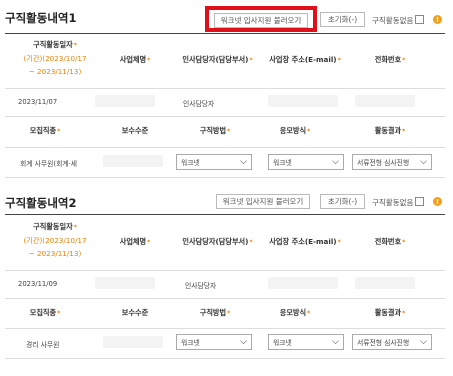 This screenshot has width=453, height=376. What do you see at coordinates (306, 342) in the screenshot?
I see `apply-select-2: 워크넷 ⌵` at bounding box center [306, 342].